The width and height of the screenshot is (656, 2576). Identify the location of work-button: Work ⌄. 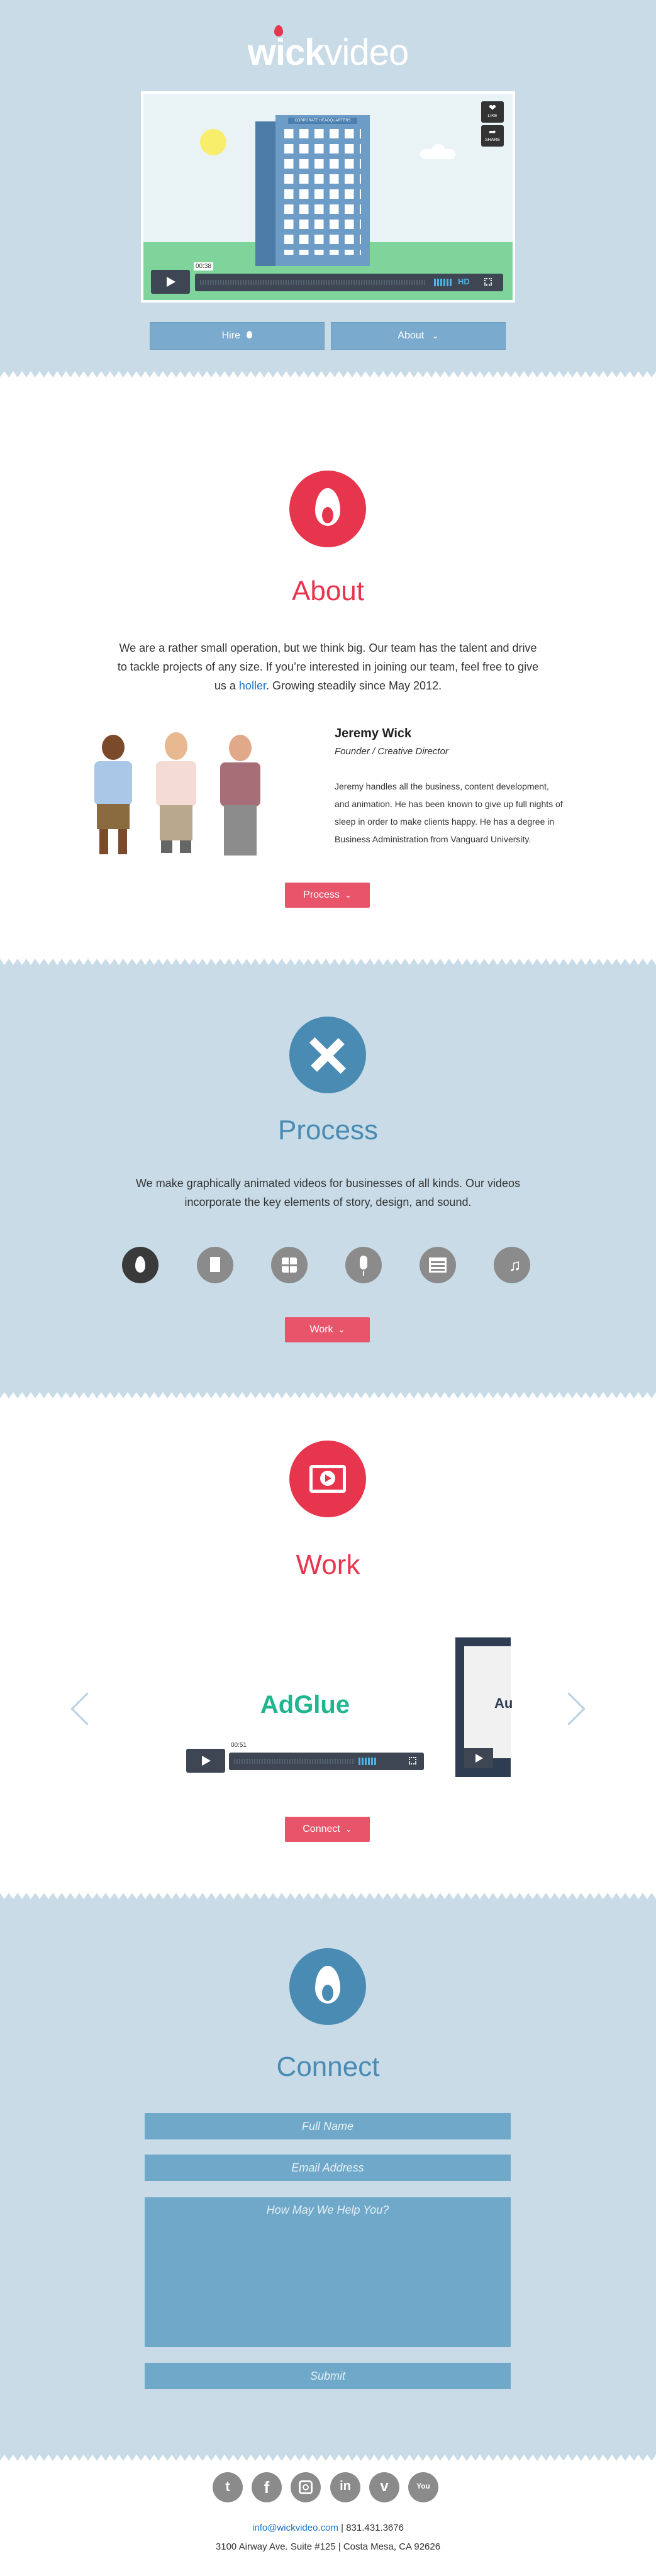
(327, 1329).